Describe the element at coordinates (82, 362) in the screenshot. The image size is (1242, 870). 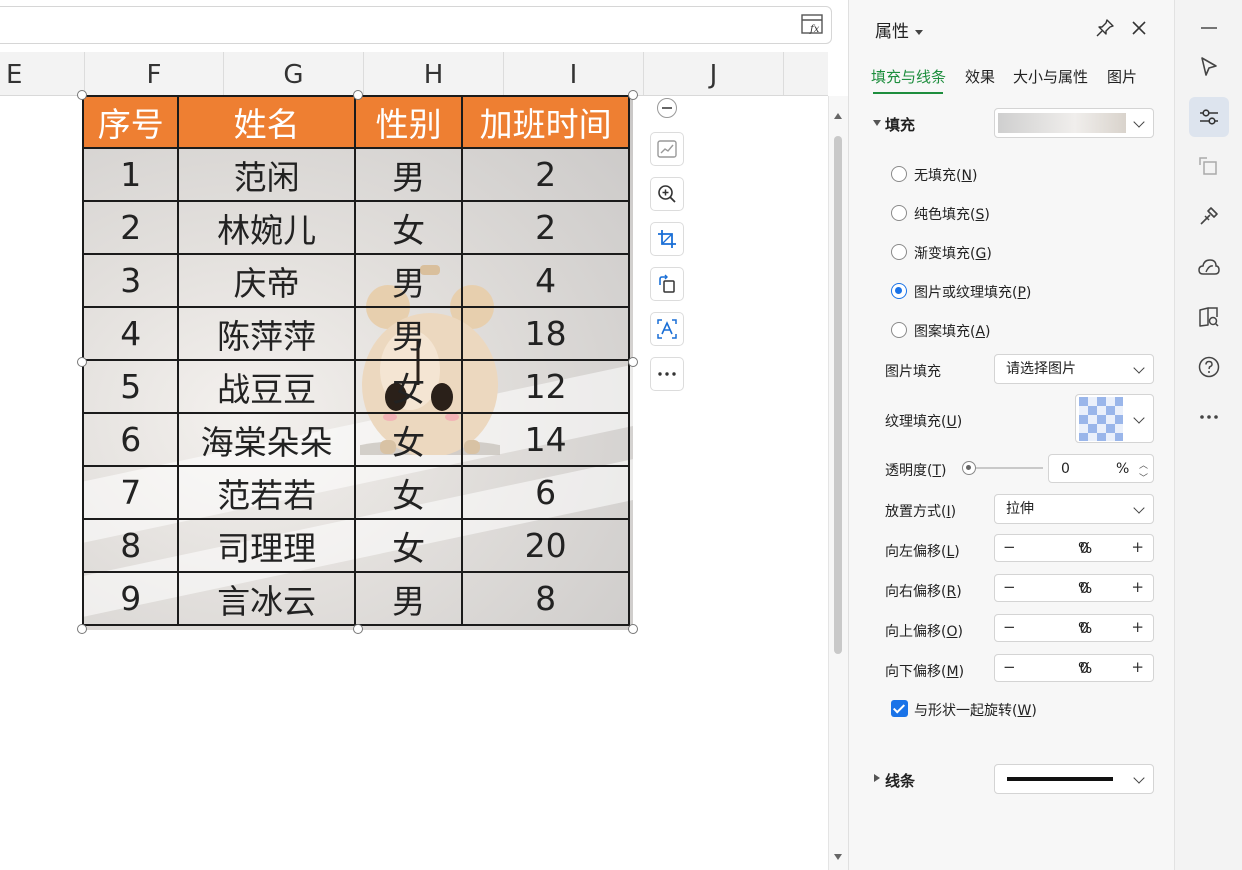
I see `resize-handle-left` at that location.